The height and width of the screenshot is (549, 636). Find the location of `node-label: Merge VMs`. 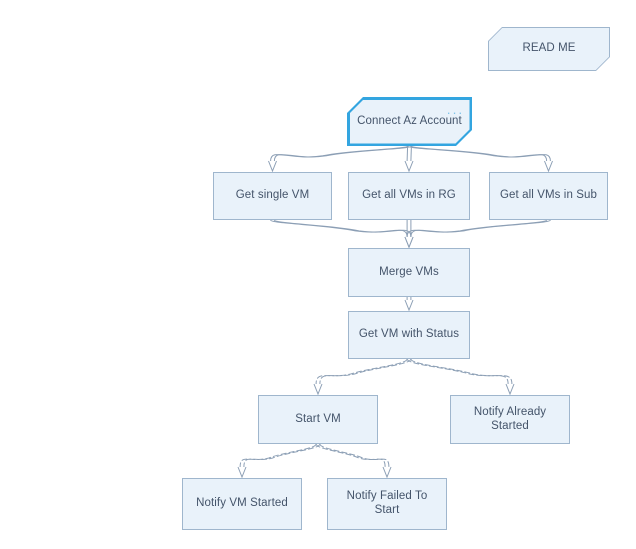

node-label: Merge VMs is located at coordinates (409, 271).